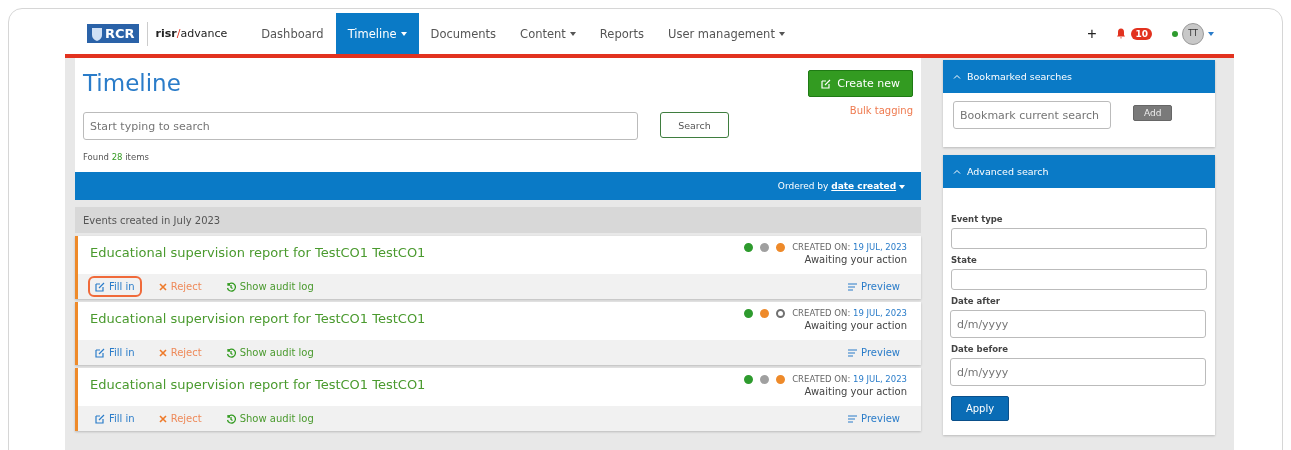 The height and width of the screenshot is (450, 1291). What do you see at coordinates (113, 33) in the screenshot?
I see `logo: RCR` at bounding box center [113, 33].